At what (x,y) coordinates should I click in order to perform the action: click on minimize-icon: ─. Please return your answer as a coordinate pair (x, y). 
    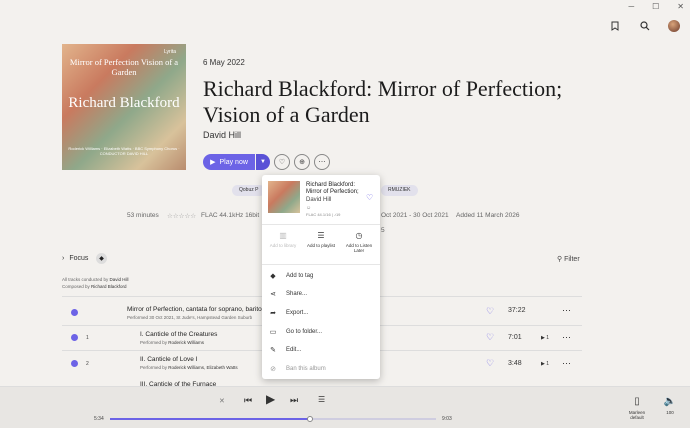
    Looking at the image, I should click on (631, 6).